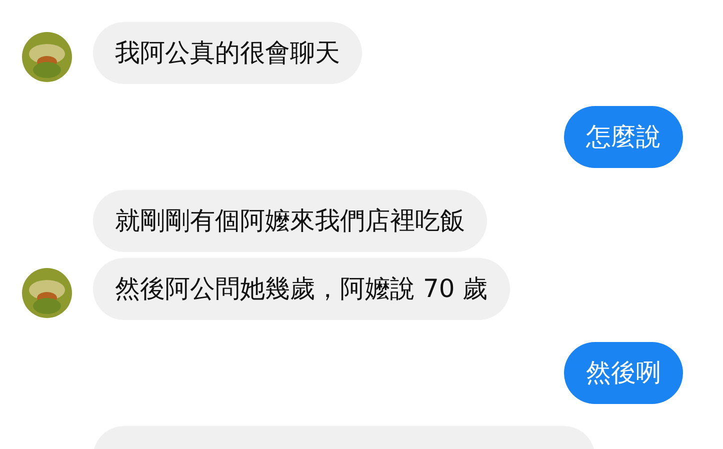 The image size is (723, 449). What do you see at coordinates (290, 221) in the screenshot?
I see `message-bubble: 就剛剛有個阿嬤來我們店裡吃飯` at bounding box center [290, 221].